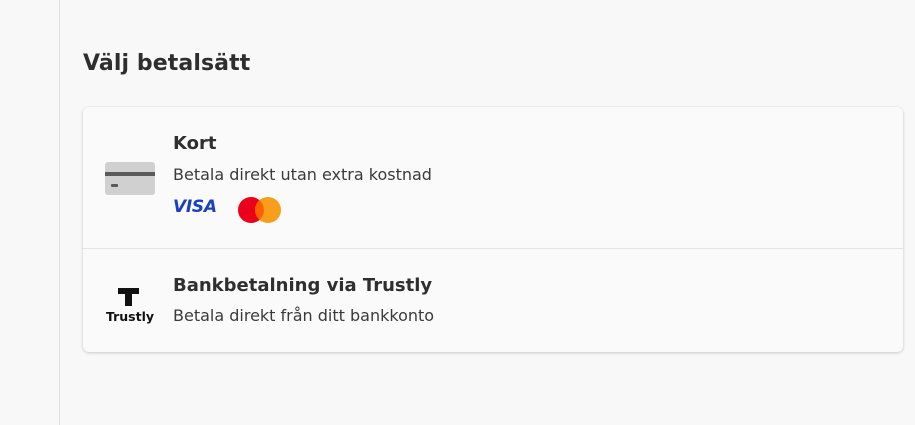 The height and width of the screenshot is (425, 915). I want to click on payment-option-title: Kort, so click(195, 143).